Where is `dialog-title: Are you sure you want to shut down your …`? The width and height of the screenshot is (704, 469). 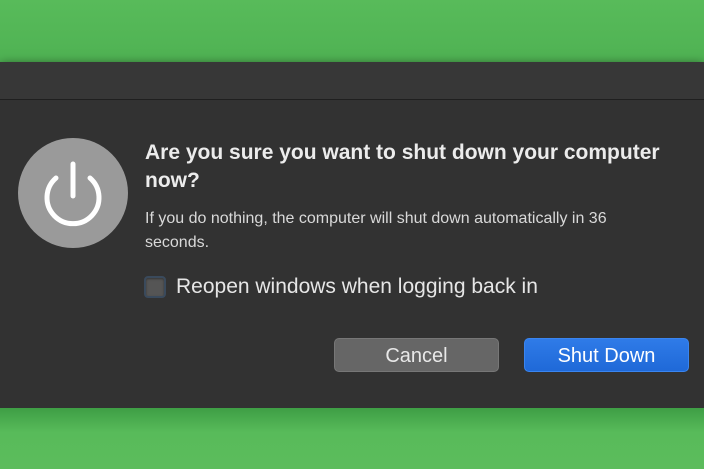 dialog-title: Are you sure you want to shut down your … is located at coordinates (402, 166).